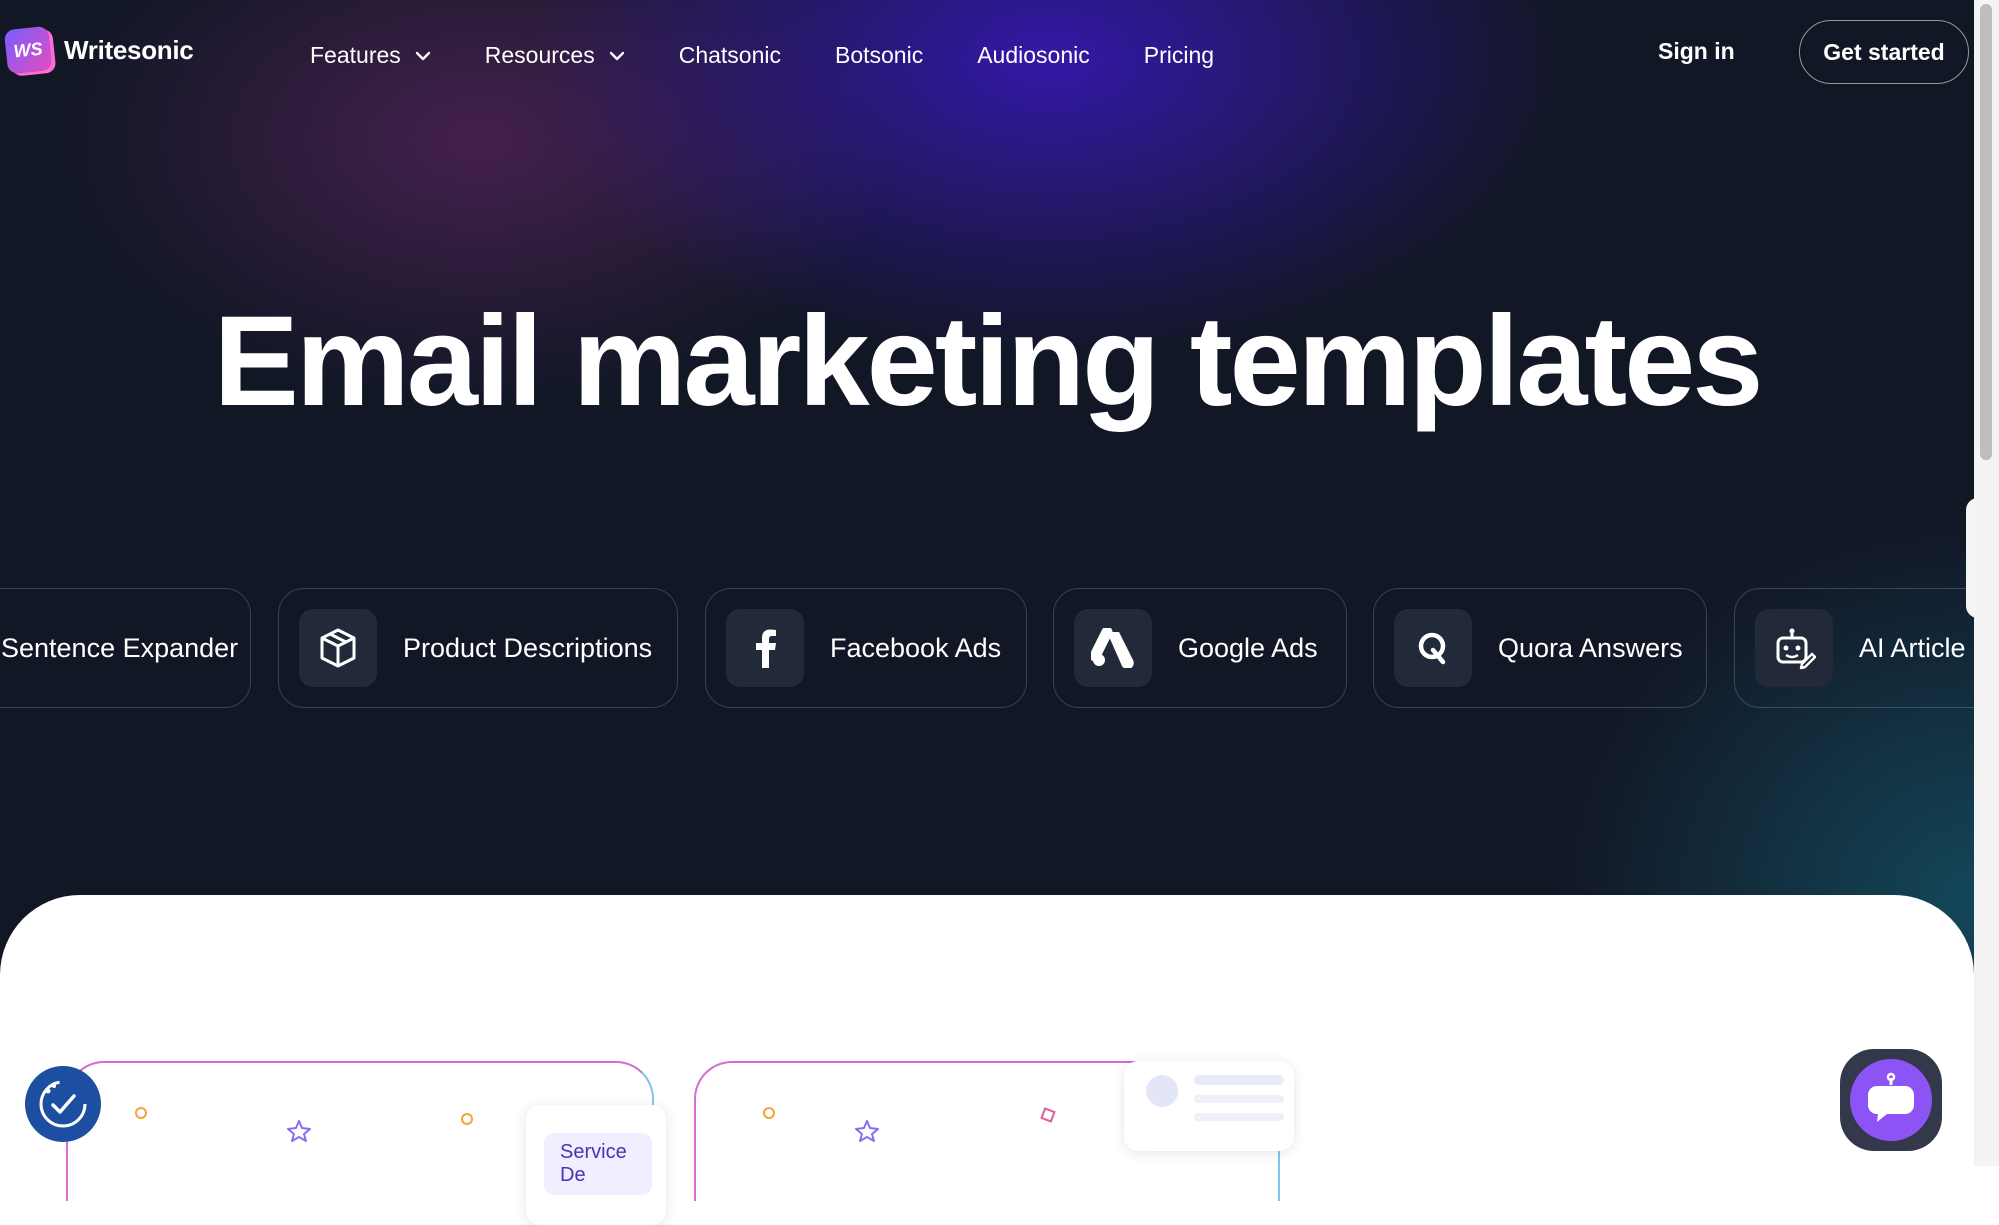 The height and width of the screenshot is (1225, 1999). Describe the element at coordinates (1794, 648) in the screenshot. I see `ai-robot-icon` at that location.